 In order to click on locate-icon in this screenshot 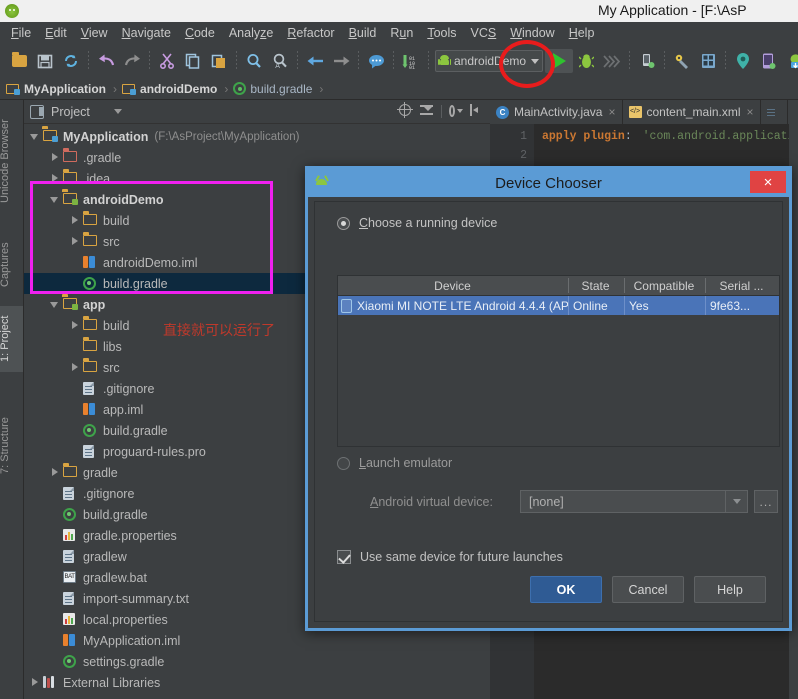, I will do `click(405, 110)`.